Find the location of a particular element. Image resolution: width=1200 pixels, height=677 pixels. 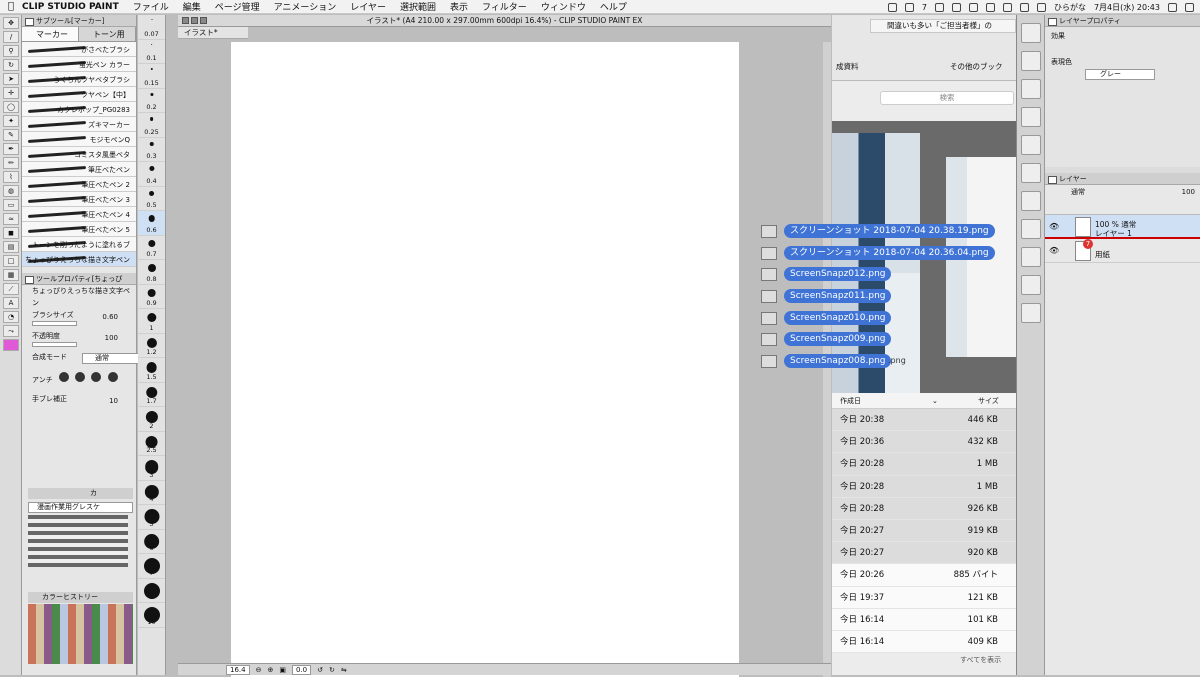

zoom-in-icon: ⊕ is located at coordinates (270, 670).